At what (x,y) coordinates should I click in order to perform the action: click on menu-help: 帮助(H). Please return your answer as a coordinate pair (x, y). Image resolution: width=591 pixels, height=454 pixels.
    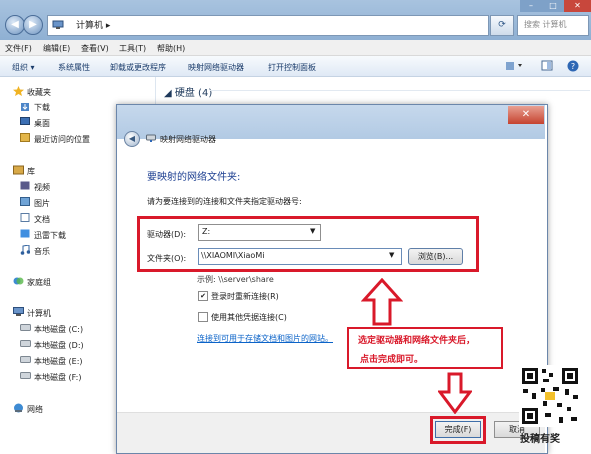
    Looking at the image, I should click on (171, 48).